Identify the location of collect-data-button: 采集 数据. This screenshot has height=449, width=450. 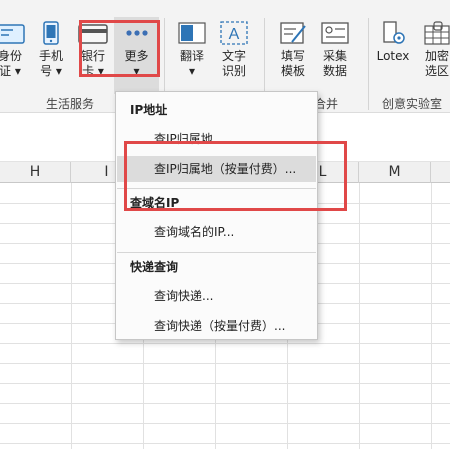
(335, 49).